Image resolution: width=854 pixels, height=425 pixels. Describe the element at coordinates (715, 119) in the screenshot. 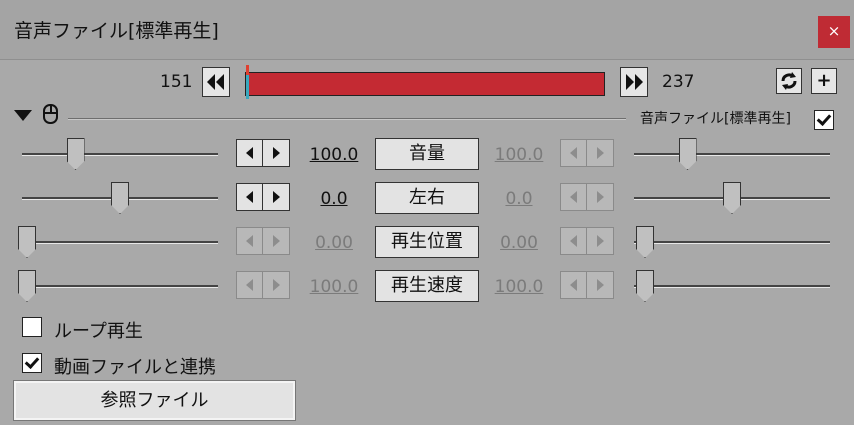

I see `plugin-label: 音声ファイル[標準再生]` at that location.